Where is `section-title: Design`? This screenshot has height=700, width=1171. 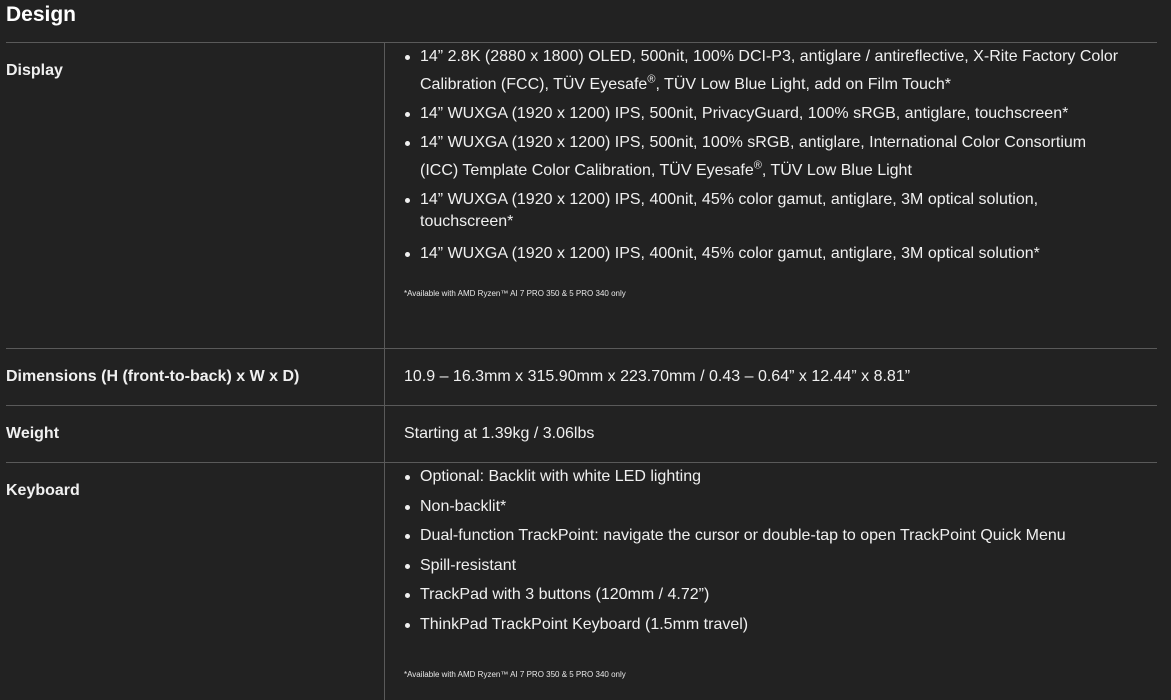 section-title: Design is located at coordinates (41, 14).